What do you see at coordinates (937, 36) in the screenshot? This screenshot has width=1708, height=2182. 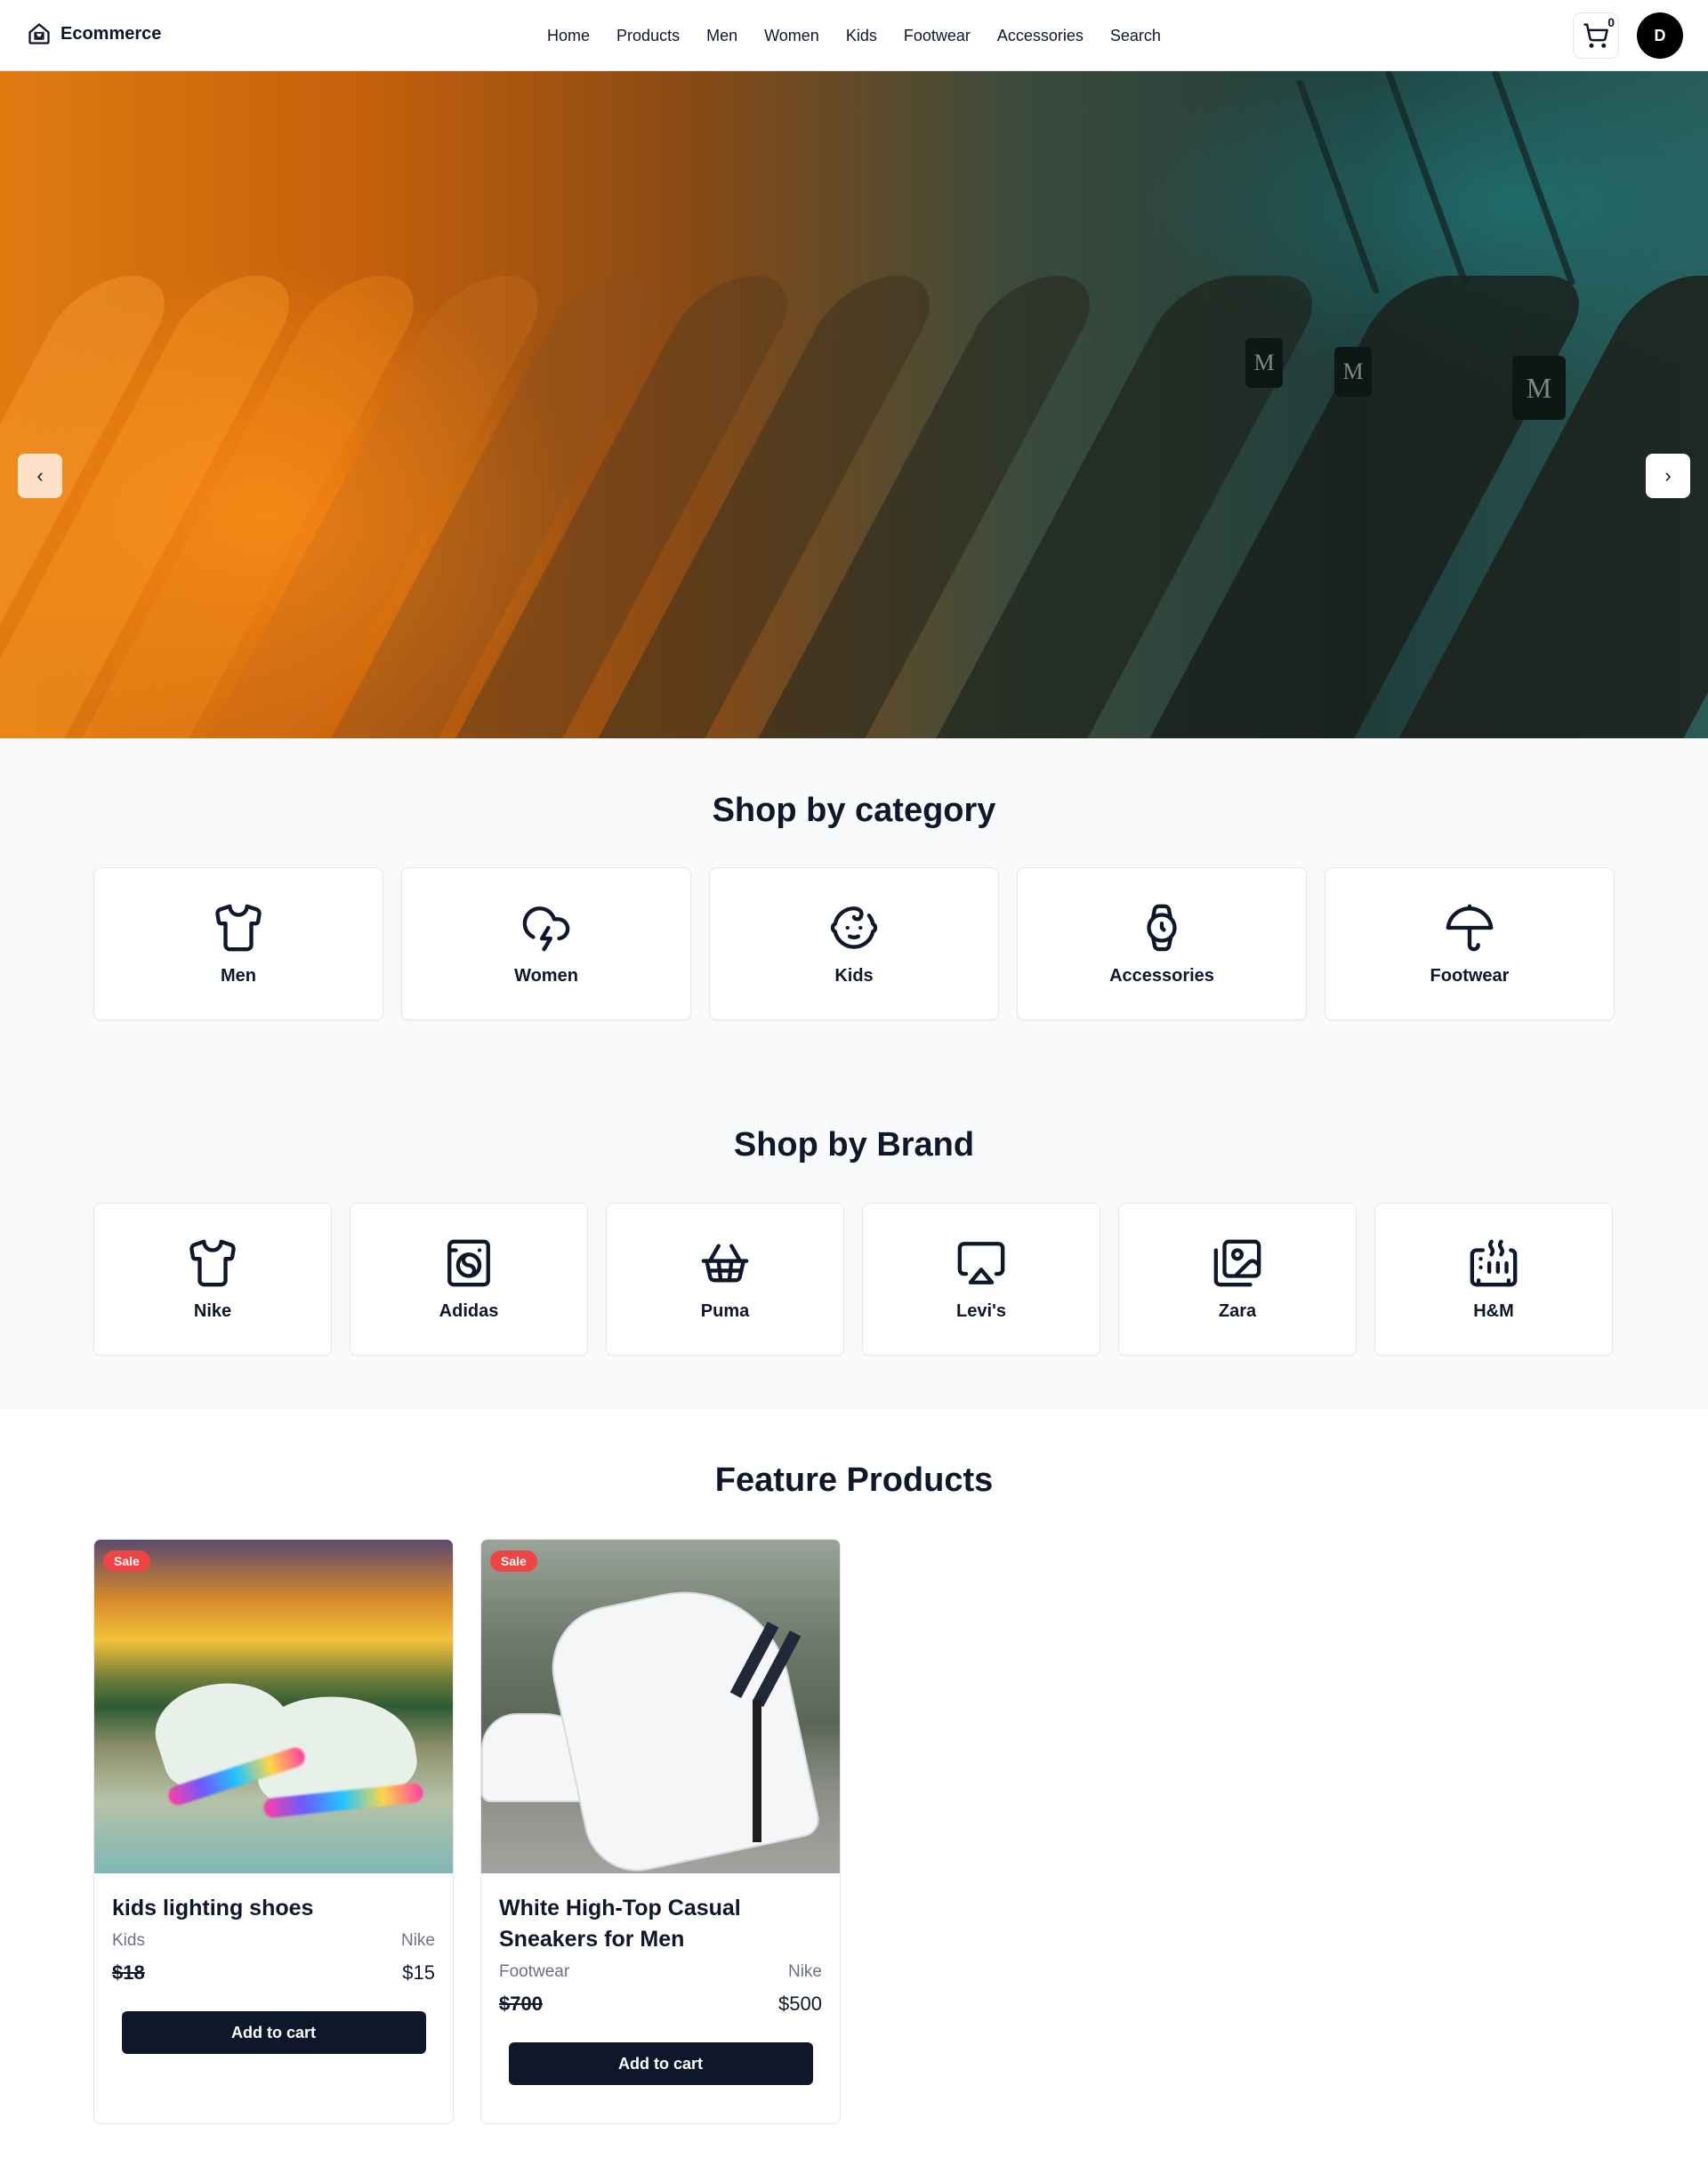 I see `nav-footwear: Footwear` at bounding box center [937, 36].